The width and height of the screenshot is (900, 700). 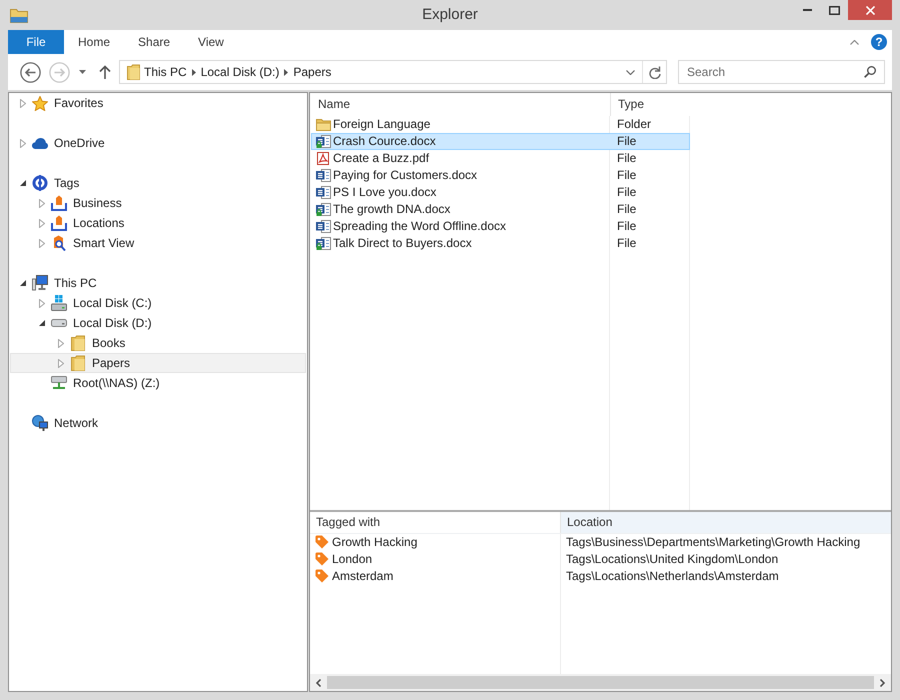 What do you see at coordinates (393, 72) in the screenshot?
I see `address-bar: This PC Local Disk (D:) Papers` at bounding box center [393, 72].